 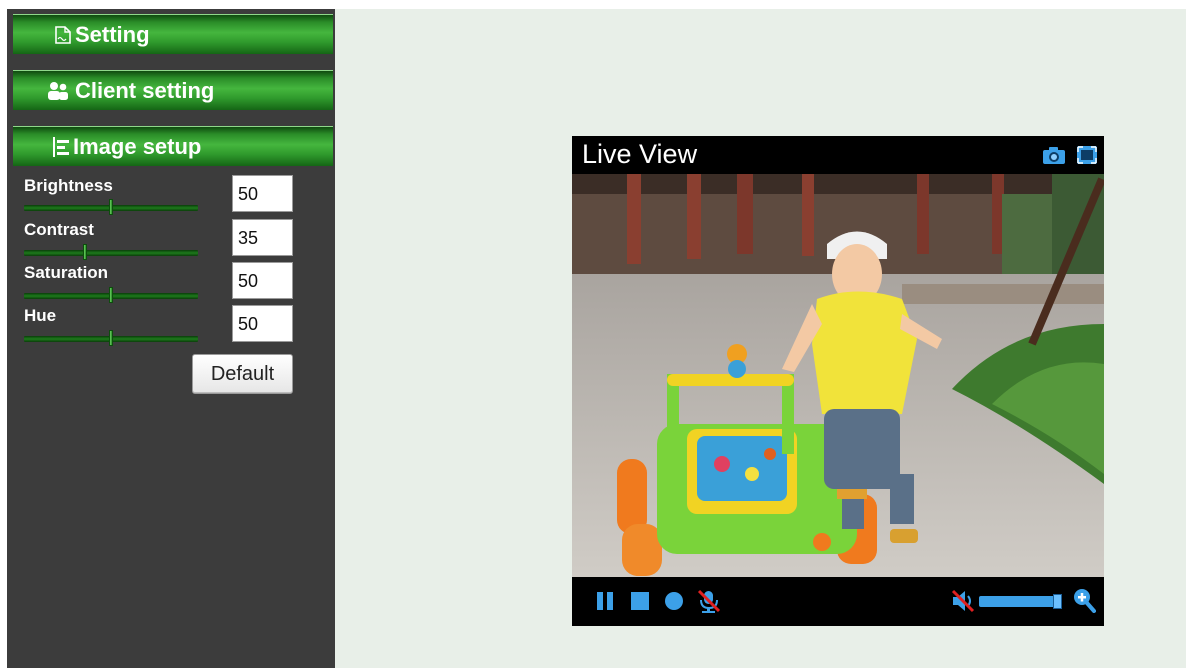 I want to click on menu-image-label: Image setup, so click(x=137, y=146).